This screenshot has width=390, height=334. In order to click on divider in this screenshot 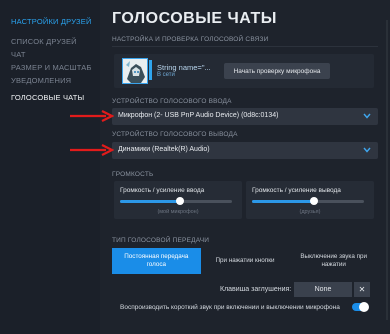, I will do `click(245, 46)`.